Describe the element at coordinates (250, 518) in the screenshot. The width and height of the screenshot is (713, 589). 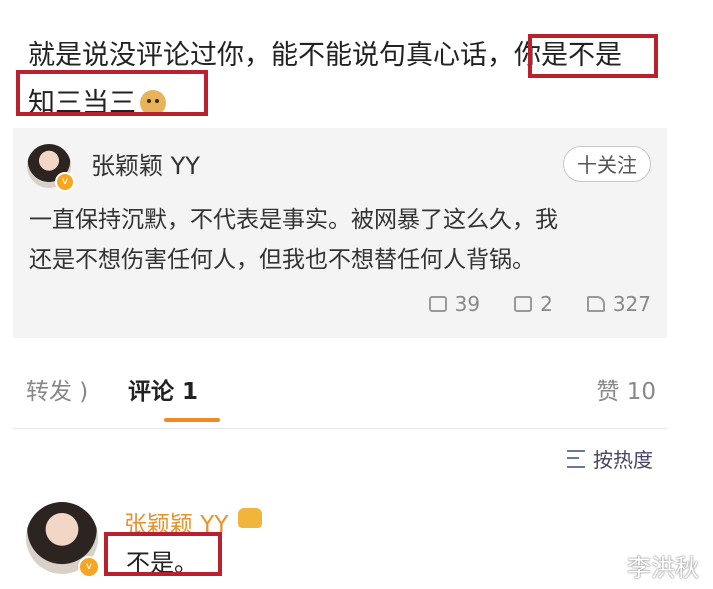
I see `crown-badge-icon` at that location.